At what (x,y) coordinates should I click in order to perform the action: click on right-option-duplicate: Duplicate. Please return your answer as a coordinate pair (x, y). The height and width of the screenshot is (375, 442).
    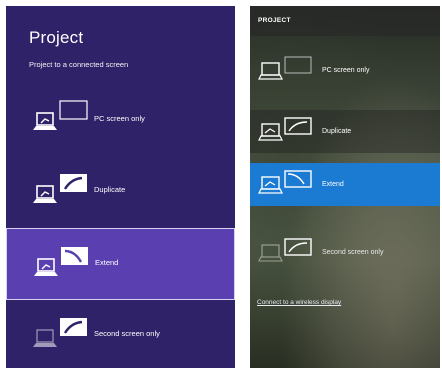
    Looking at the image, I should click on (345, 131).